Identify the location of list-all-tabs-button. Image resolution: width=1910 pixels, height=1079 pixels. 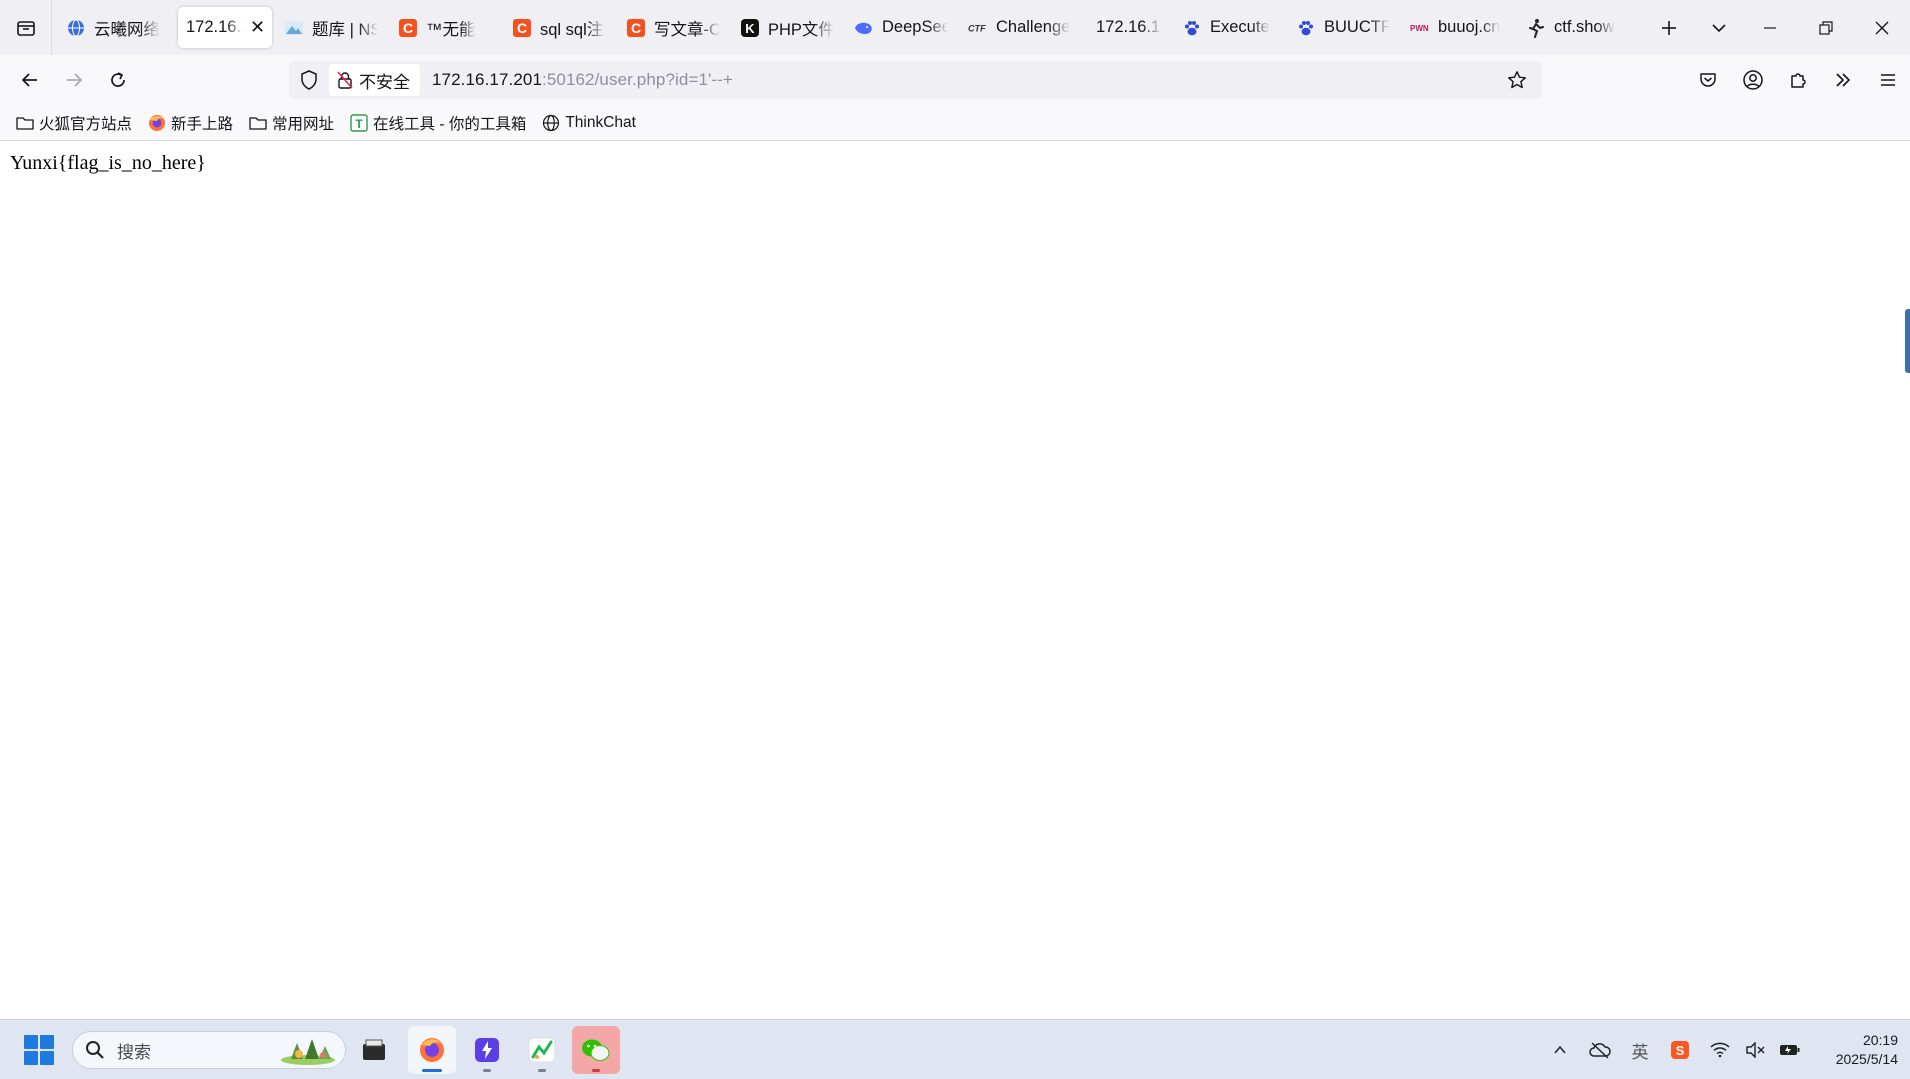
(1719, 27).